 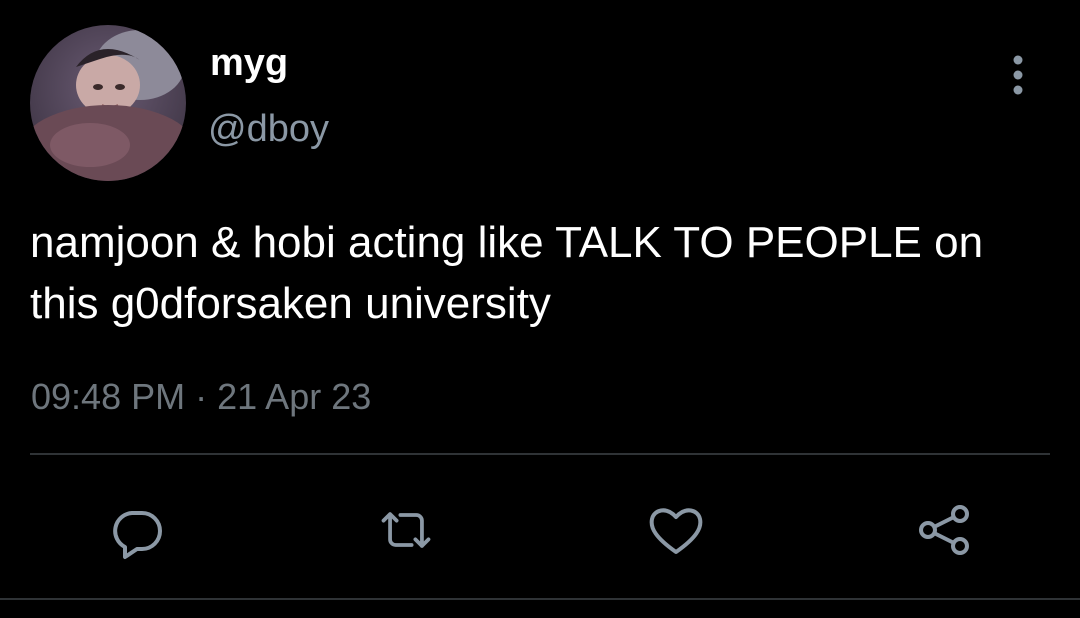 I want to click on avatar-image, so click(x=108, y=103).